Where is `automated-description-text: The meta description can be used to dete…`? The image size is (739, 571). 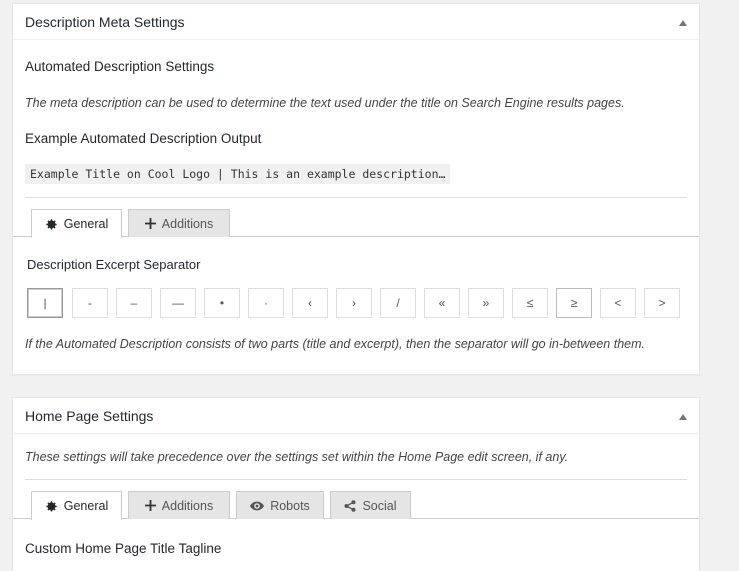
automated-description-text: The meta description can be used to dete… is located at coordinates (325, 103).